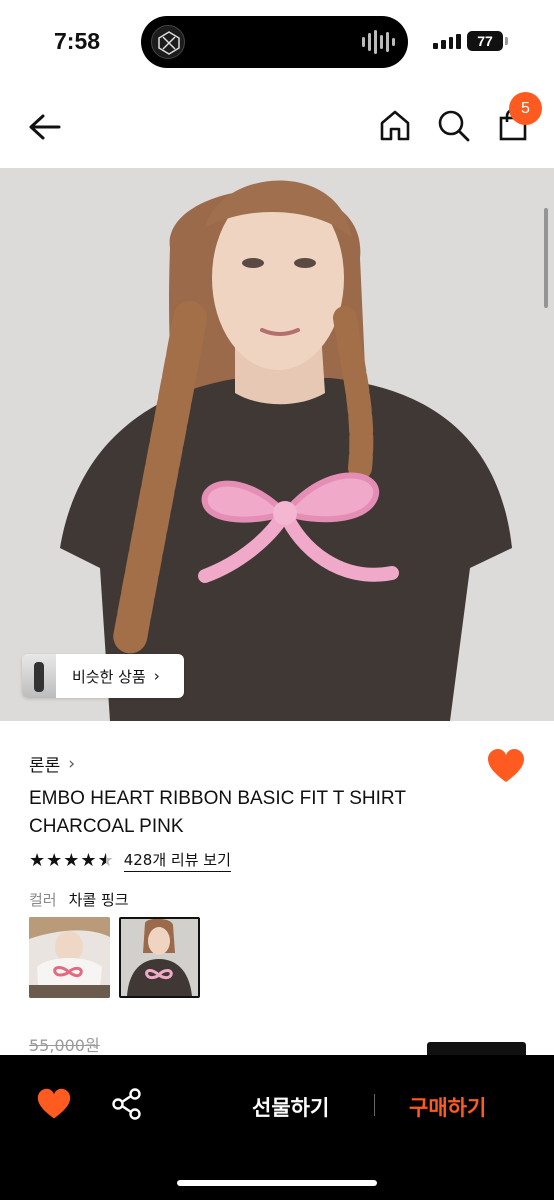  What do you see at coordinates (168, 42) in the screenshot?
I see `now-playing-app-icon` at bounding box center [168, 42].